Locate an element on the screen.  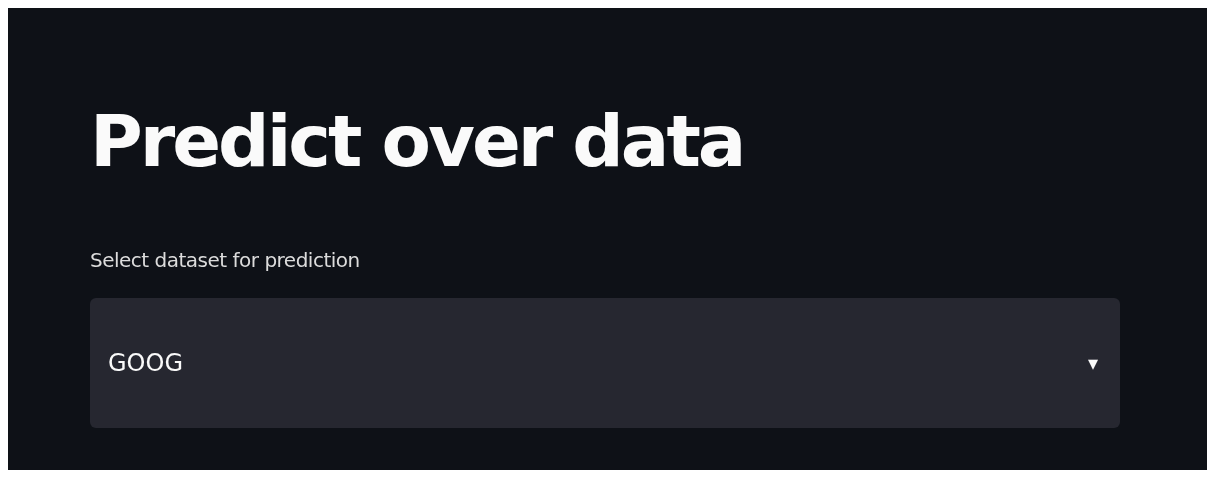
page-title: Predict over data is located at coordinates (417, 141).